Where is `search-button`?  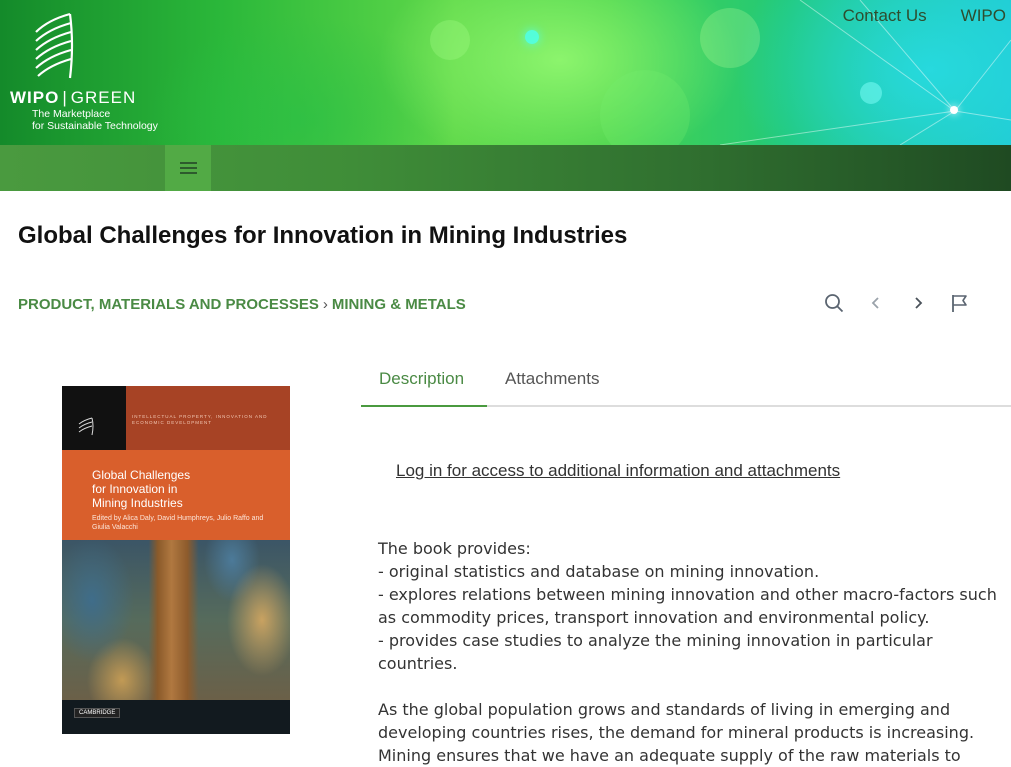
search-button is located at coordinates (834, 303).